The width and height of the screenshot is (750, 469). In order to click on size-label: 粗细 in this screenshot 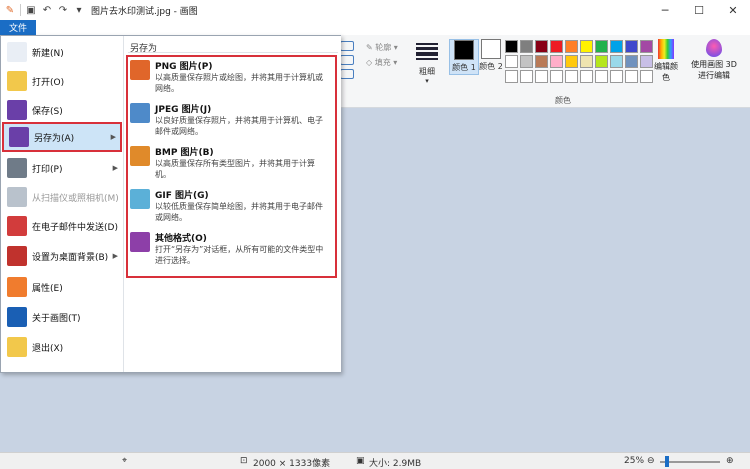, I will do `click(427, 71)`.